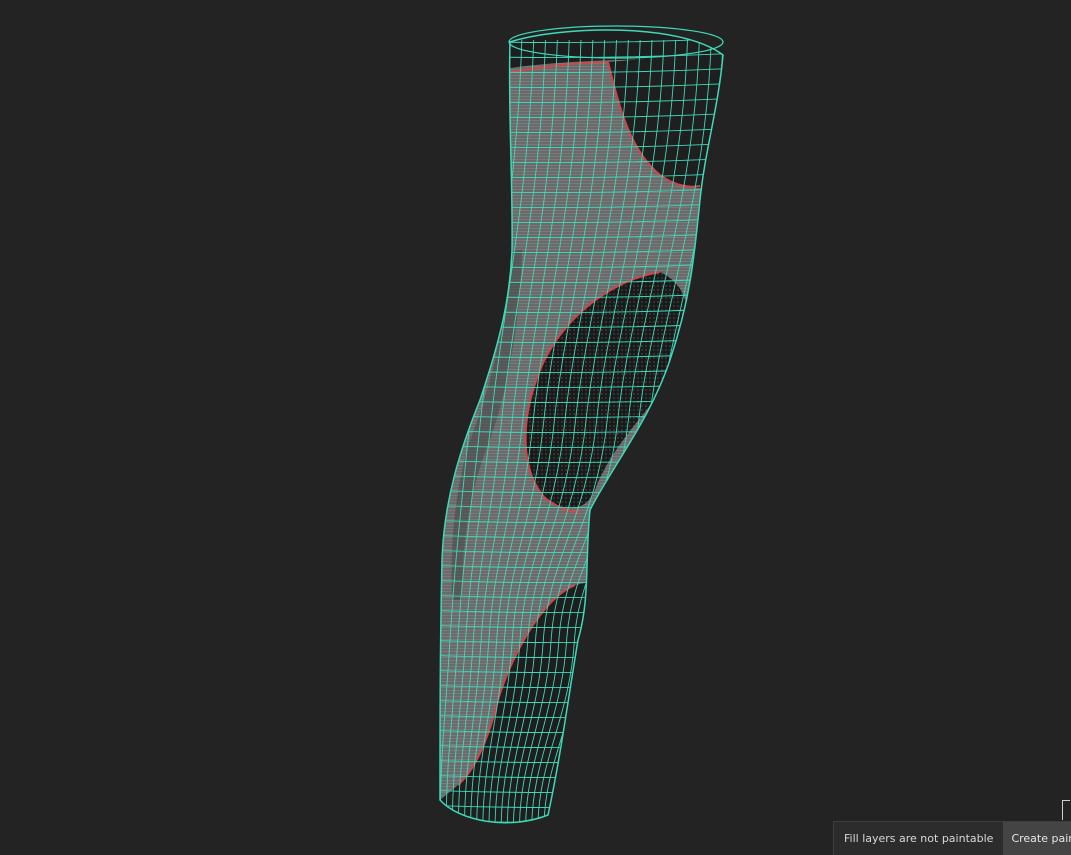 Image resolution: width=1071 pixels, height=855 pixels. I want to click on status-message: Fill layers are not paintable, so click(919, 838).